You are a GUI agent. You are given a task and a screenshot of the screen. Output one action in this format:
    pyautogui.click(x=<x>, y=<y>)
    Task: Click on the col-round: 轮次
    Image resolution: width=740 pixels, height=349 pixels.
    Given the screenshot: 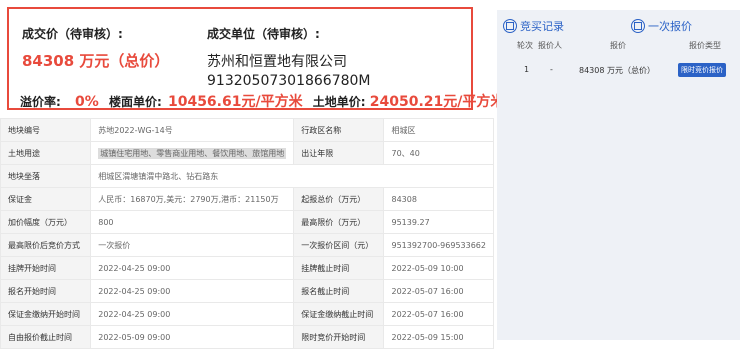 What is the action you would take?
    pyautogui.click(x=525, y=45)
    